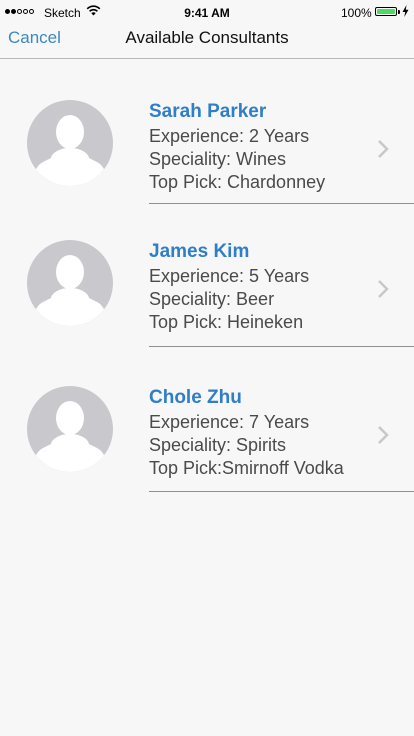  Describe the element at coordinates (229, 136) in the screenshot. I see `consultant-experience: Experience: 2 Years` at that location.